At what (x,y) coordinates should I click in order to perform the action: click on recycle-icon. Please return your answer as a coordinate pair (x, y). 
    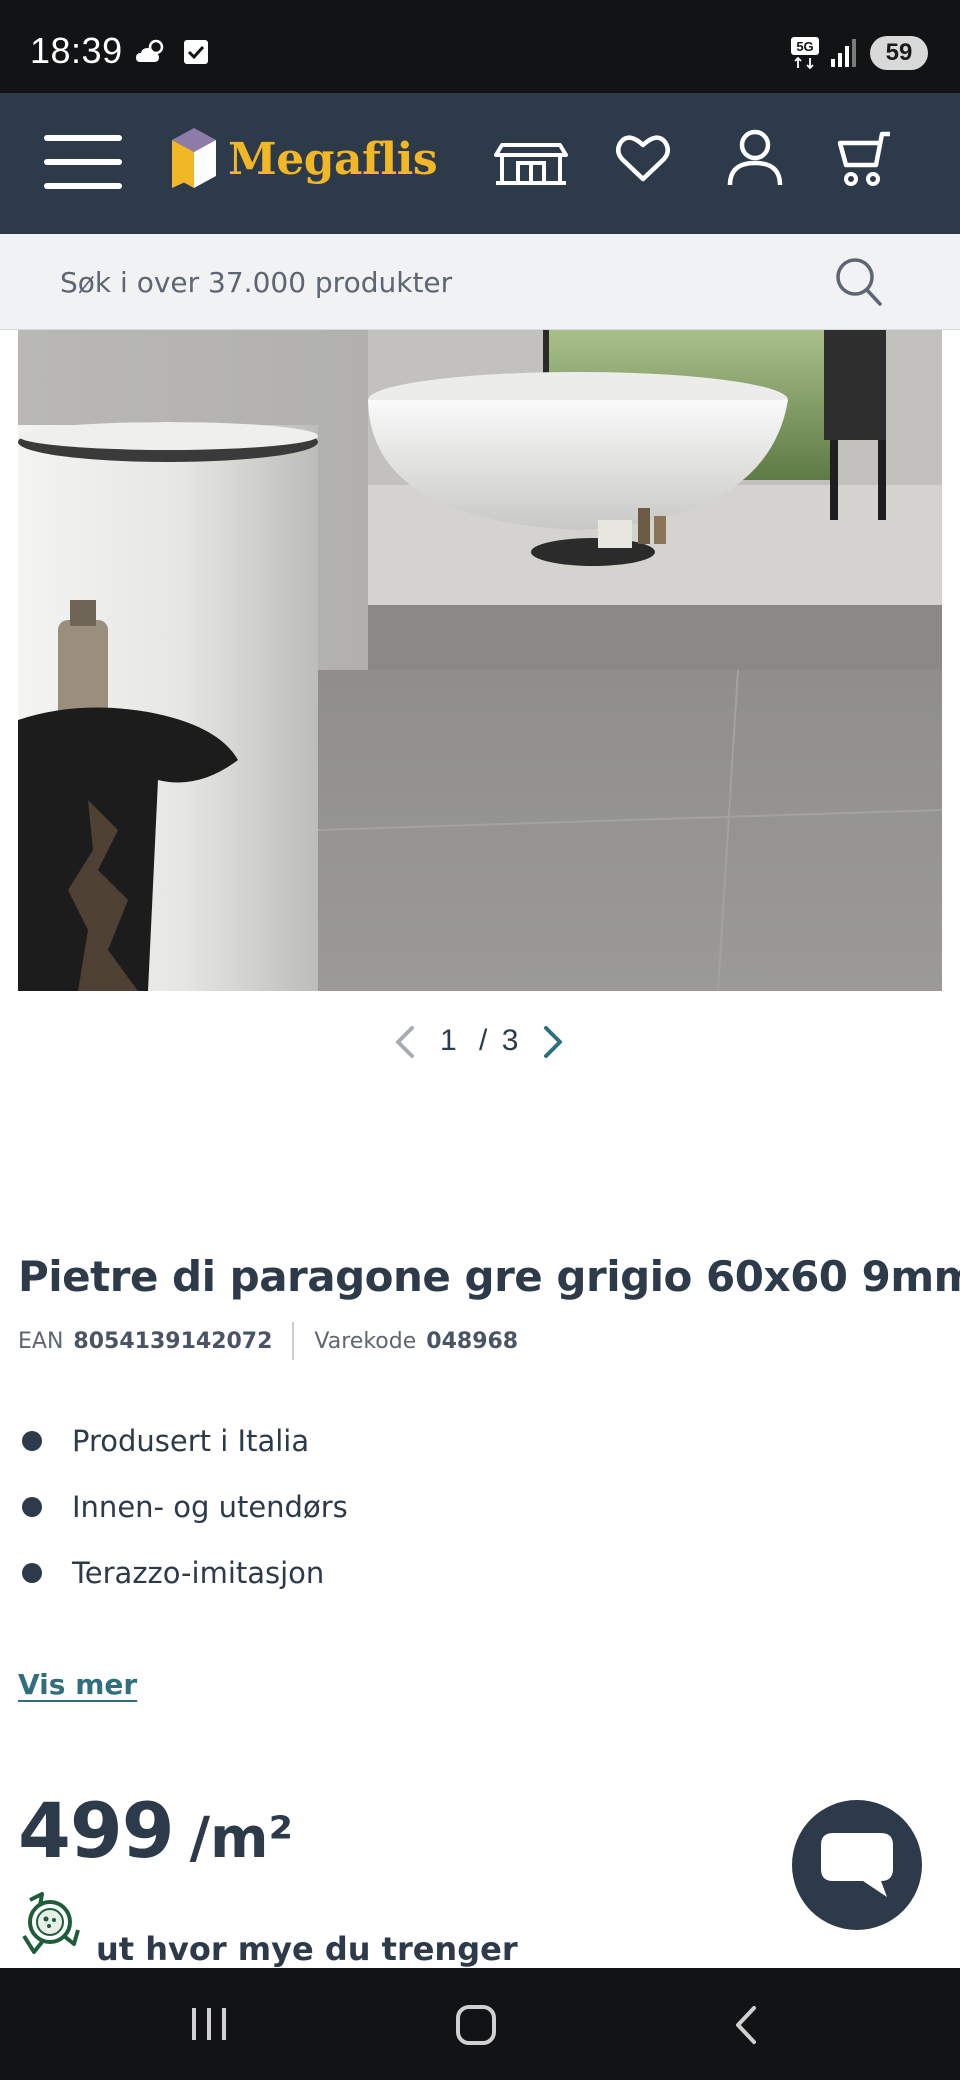
    Looking at the image, I should click on (50, 1922).